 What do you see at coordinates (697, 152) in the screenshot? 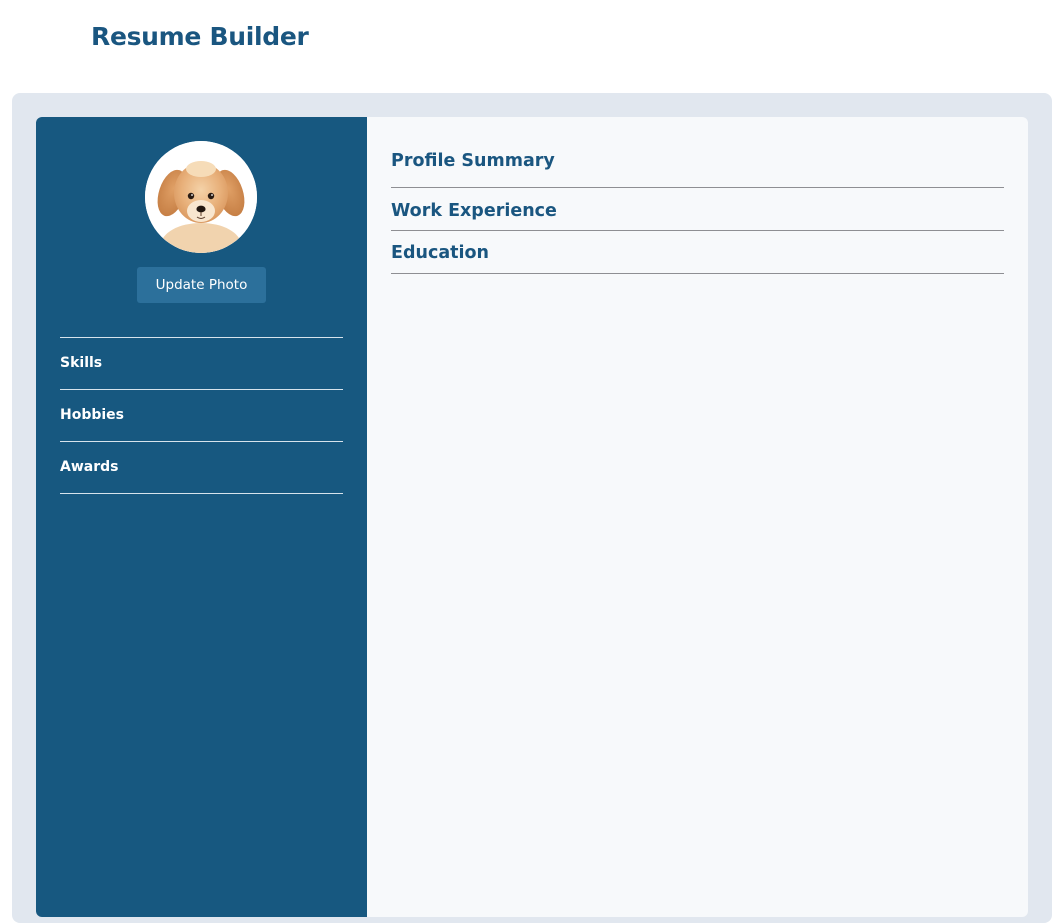
I see `section-profile-summary: Profile Summary` at bounding box center [697, 152].